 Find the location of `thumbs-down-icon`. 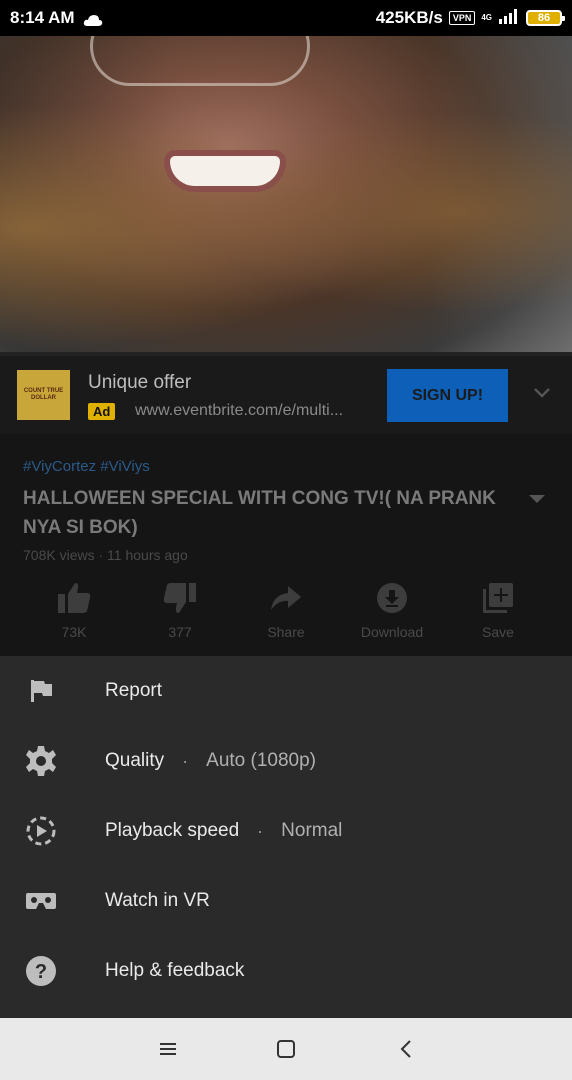

thumbs-down-icon is located at coordinates (180, 598).